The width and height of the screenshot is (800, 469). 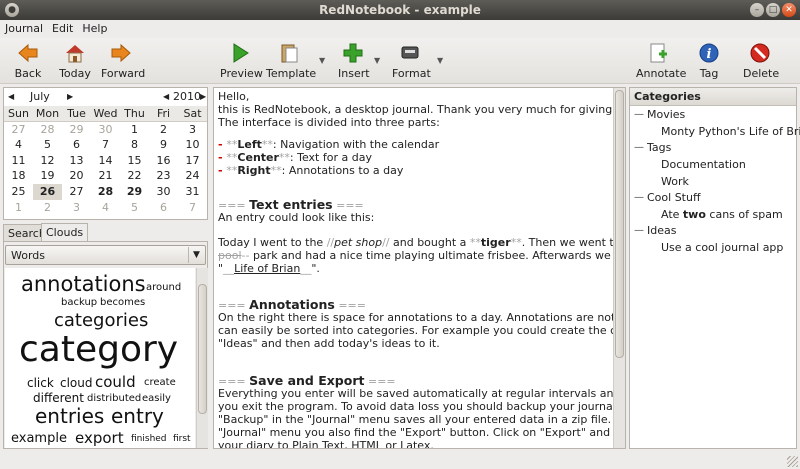 What do you see at coordinates (291, 61) in the screenshot?
I see `template-button: Template` at bounding box center [291, 61].